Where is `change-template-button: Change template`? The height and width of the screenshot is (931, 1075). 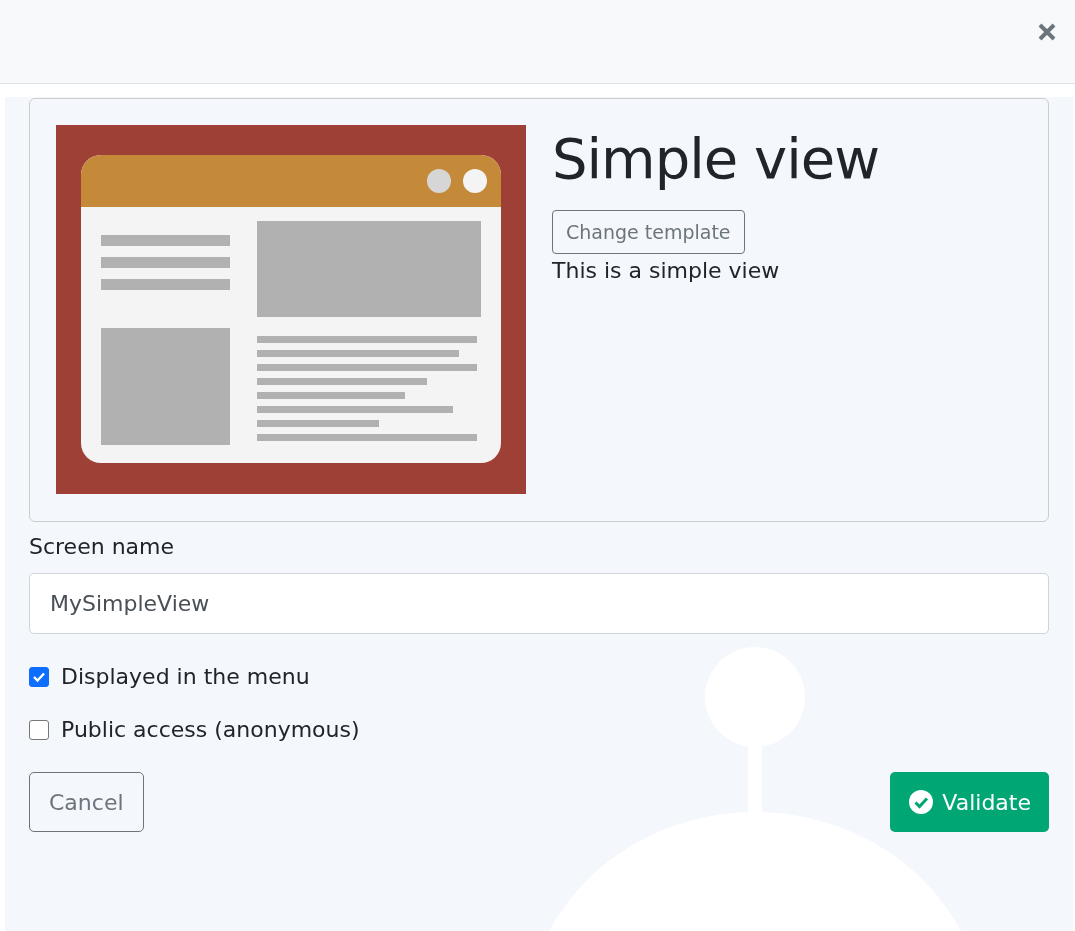
change-template-button: Change template is located at coordinates (648, 232).